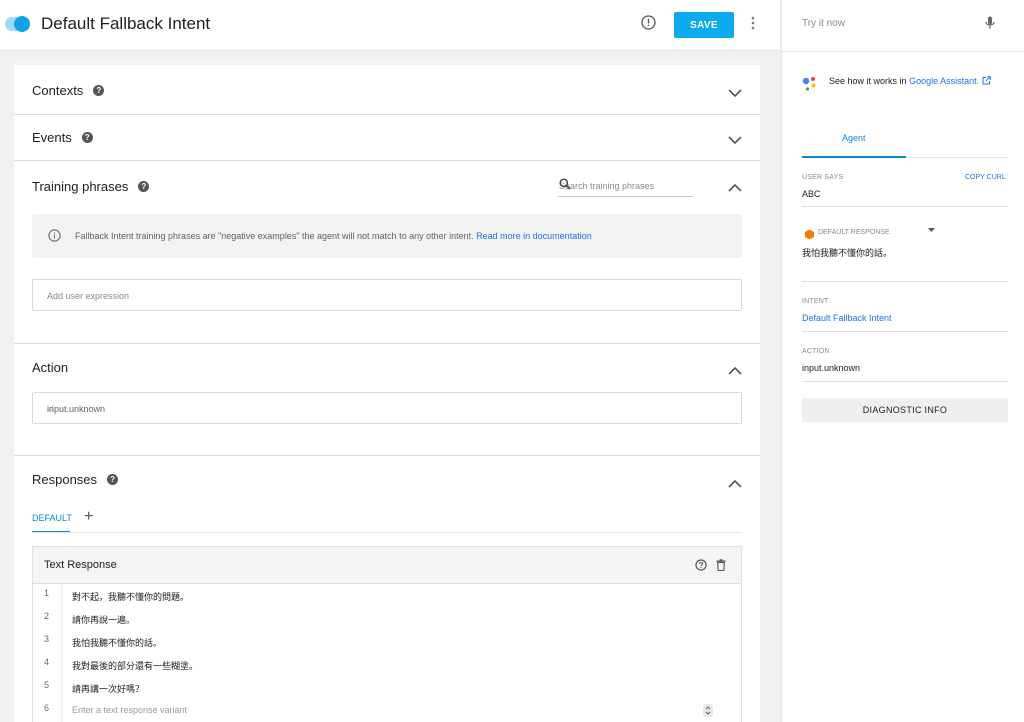 Image resolution: width=1024 pixels, height=722 pixels. What do you see at coordinates (387, 295) in the screenshot?
I see `add-user-expression-input: Add user expression` at bounding box center [387, 295].